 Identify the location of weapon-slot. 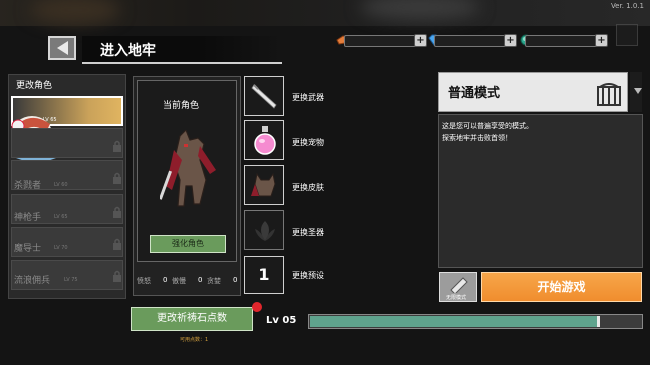
(264, 96).